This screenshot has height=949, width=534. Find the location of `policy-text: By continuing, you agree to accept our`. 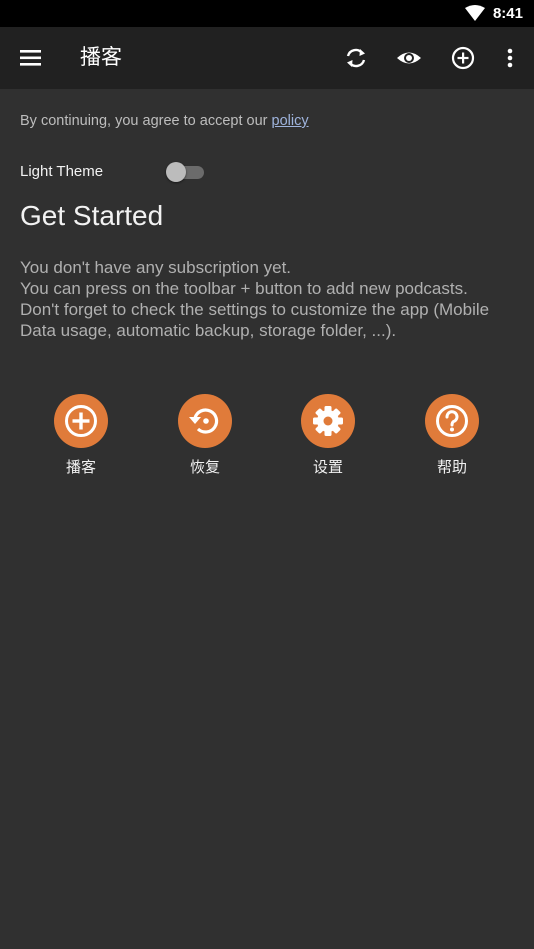

policy-text: By continuing, you agree to accept our is located at coordinates (146, 121).